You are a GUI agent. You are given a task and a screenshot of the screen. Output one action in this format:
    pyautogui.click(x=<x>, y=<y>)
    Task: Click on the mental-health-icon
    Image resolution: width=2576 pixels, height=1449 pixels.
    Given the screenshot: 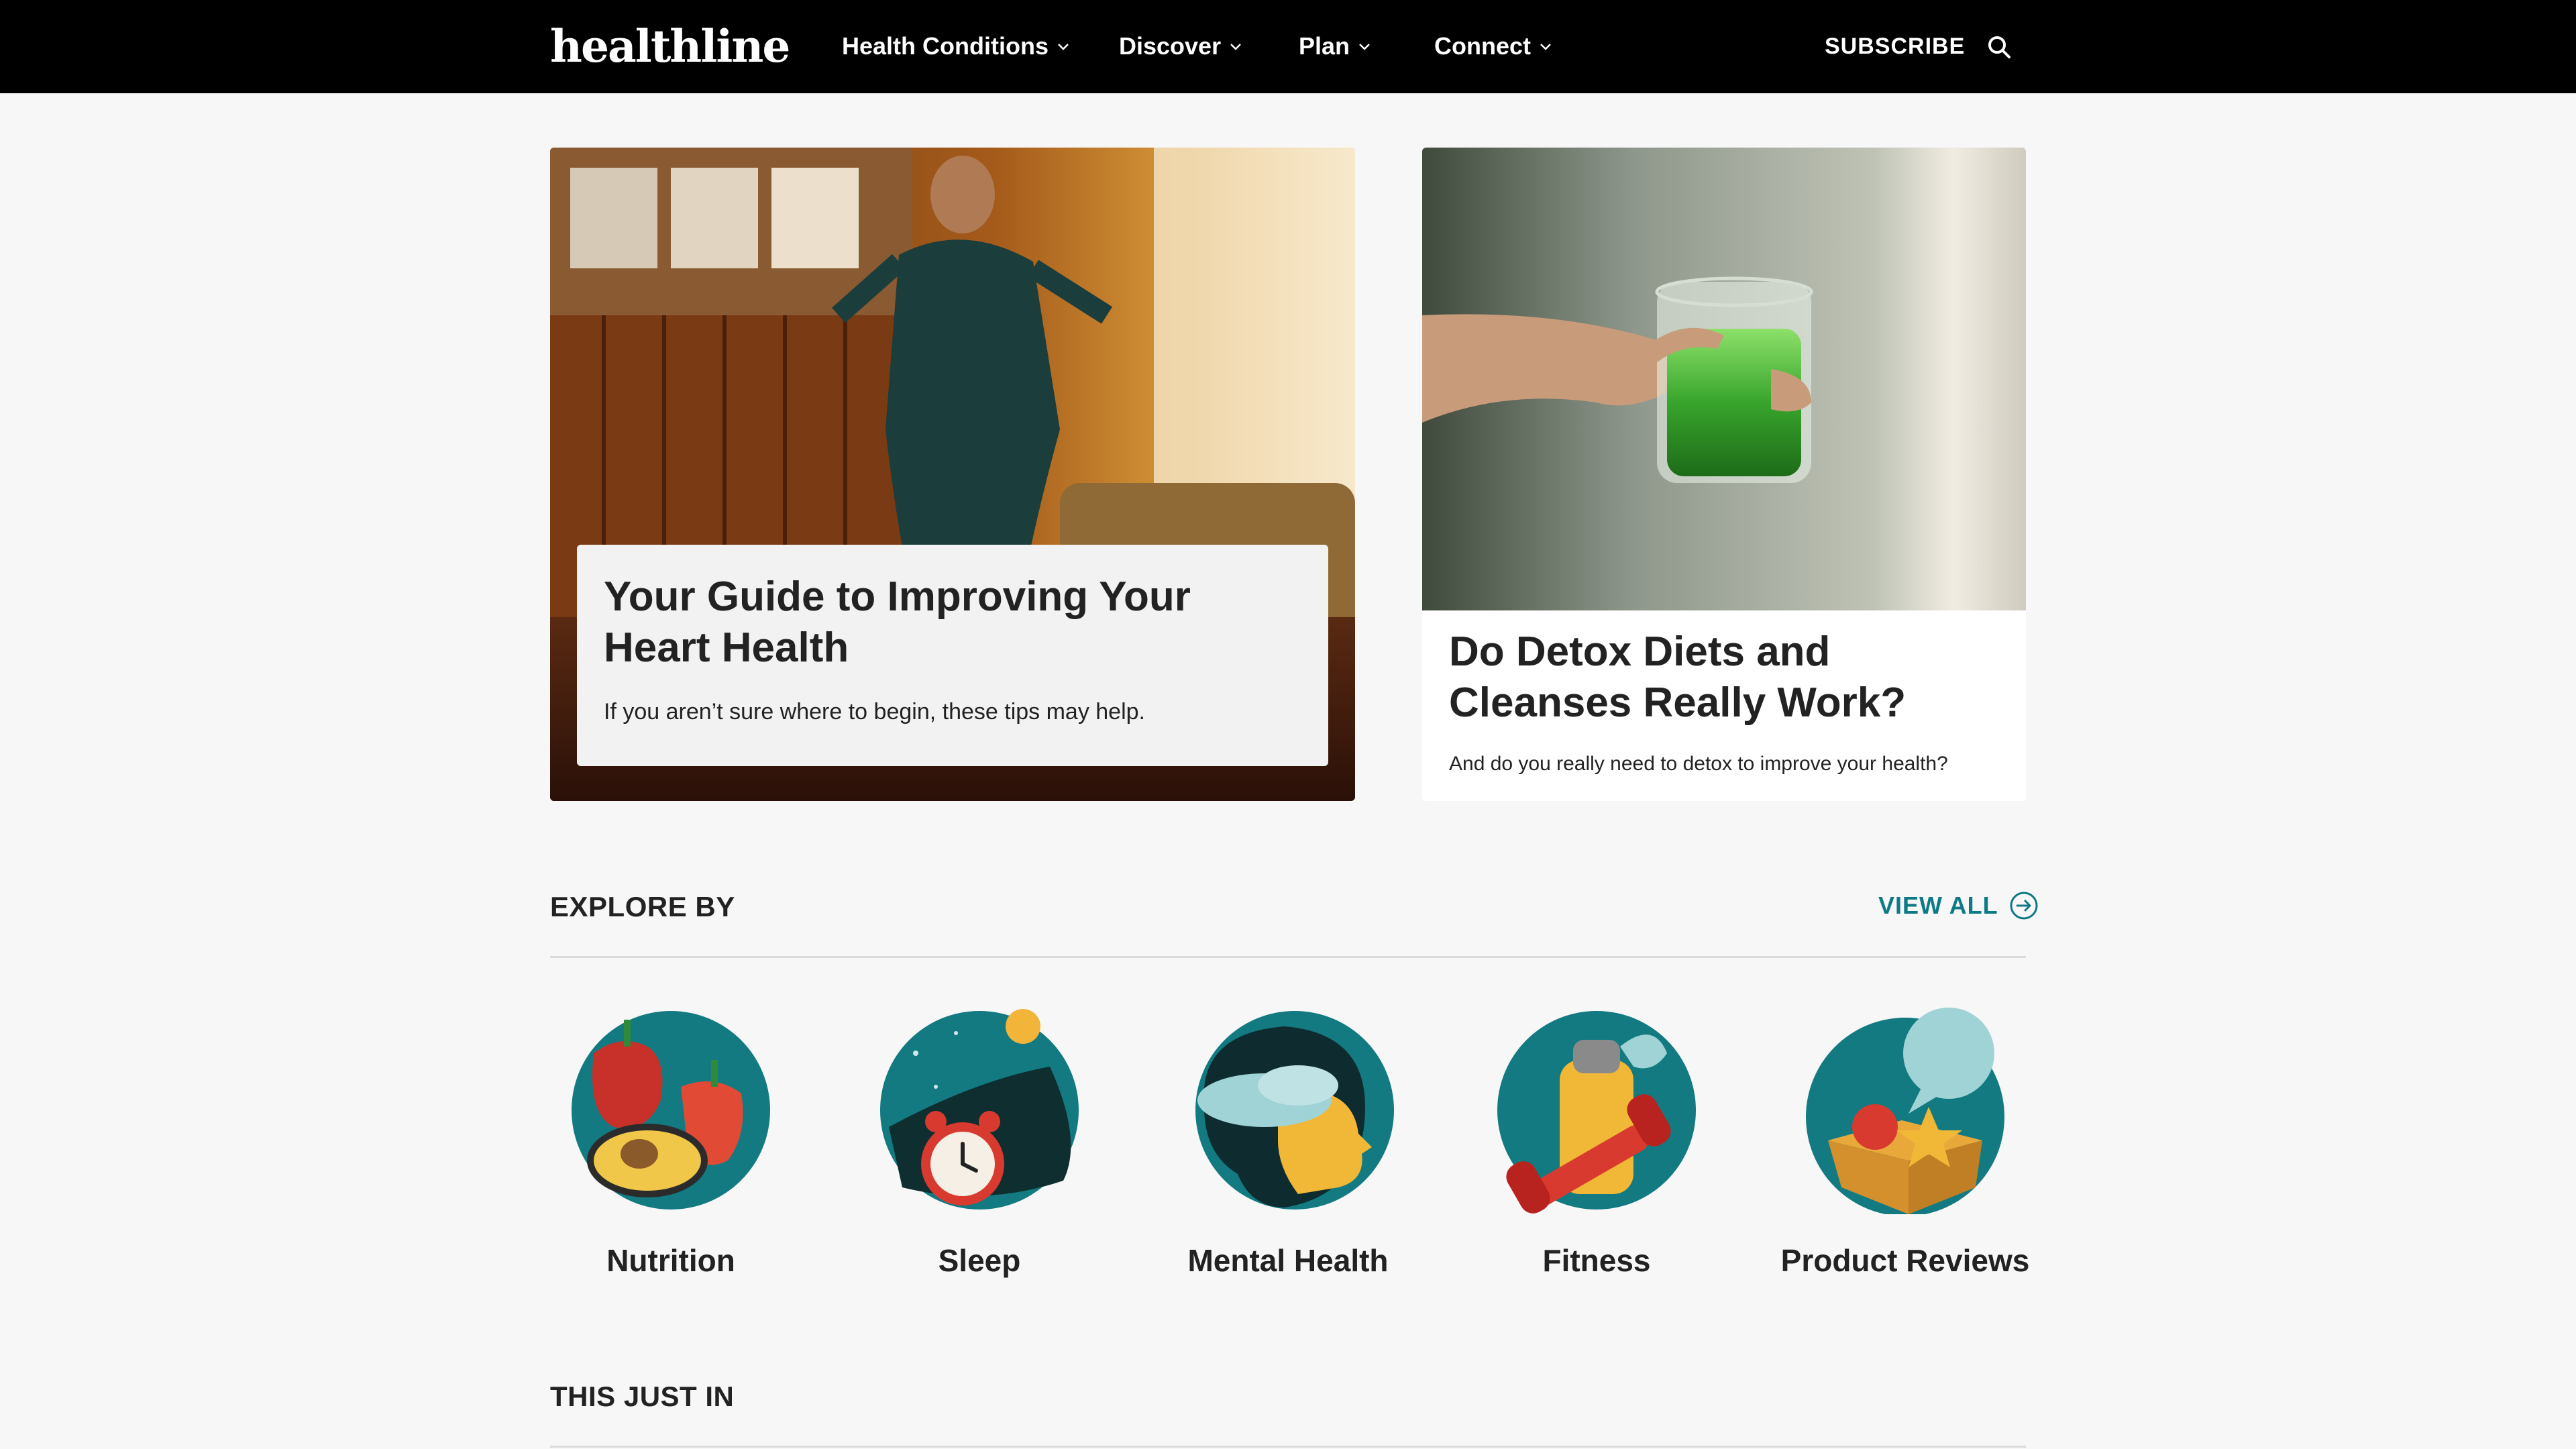 What is the action you would take?
    pyautogui.click(x=1294, y=1110)
    